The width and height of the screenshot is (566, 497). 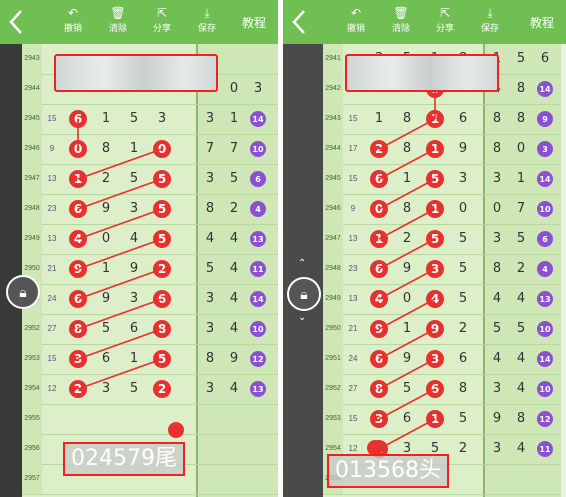 What do you see at coordinates (73, 23) in the screenshot?
I see `undo-button: ↶ 撤销` at bounding box center [73, 23].